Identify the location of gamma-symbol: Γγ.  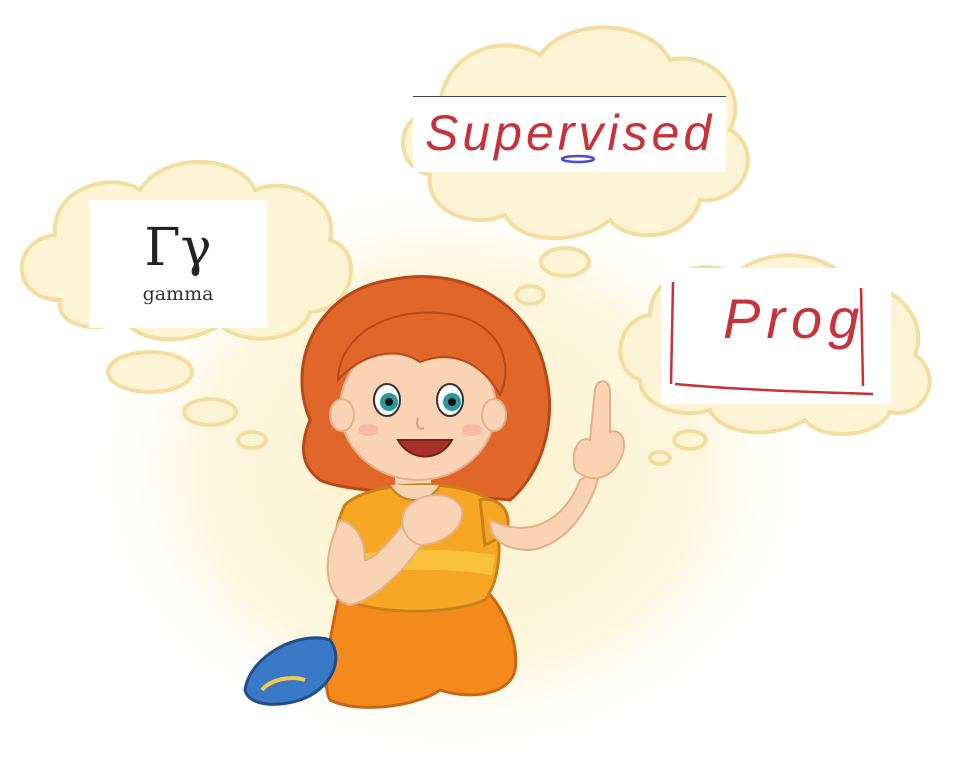
(178, 248).